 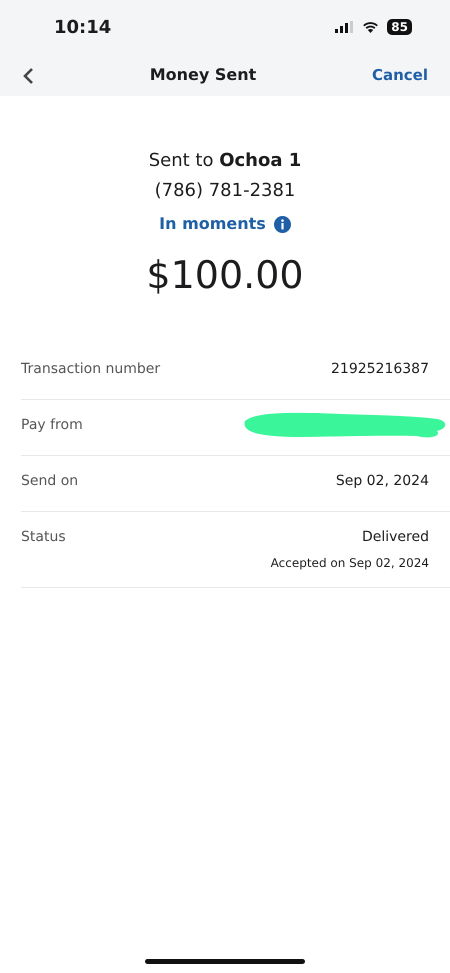 What do you see at coordinates (349, 563) in the screenshot?
I see `detail-note: Accepted on Sep 02, 2024` at bounding box center [349, 563].